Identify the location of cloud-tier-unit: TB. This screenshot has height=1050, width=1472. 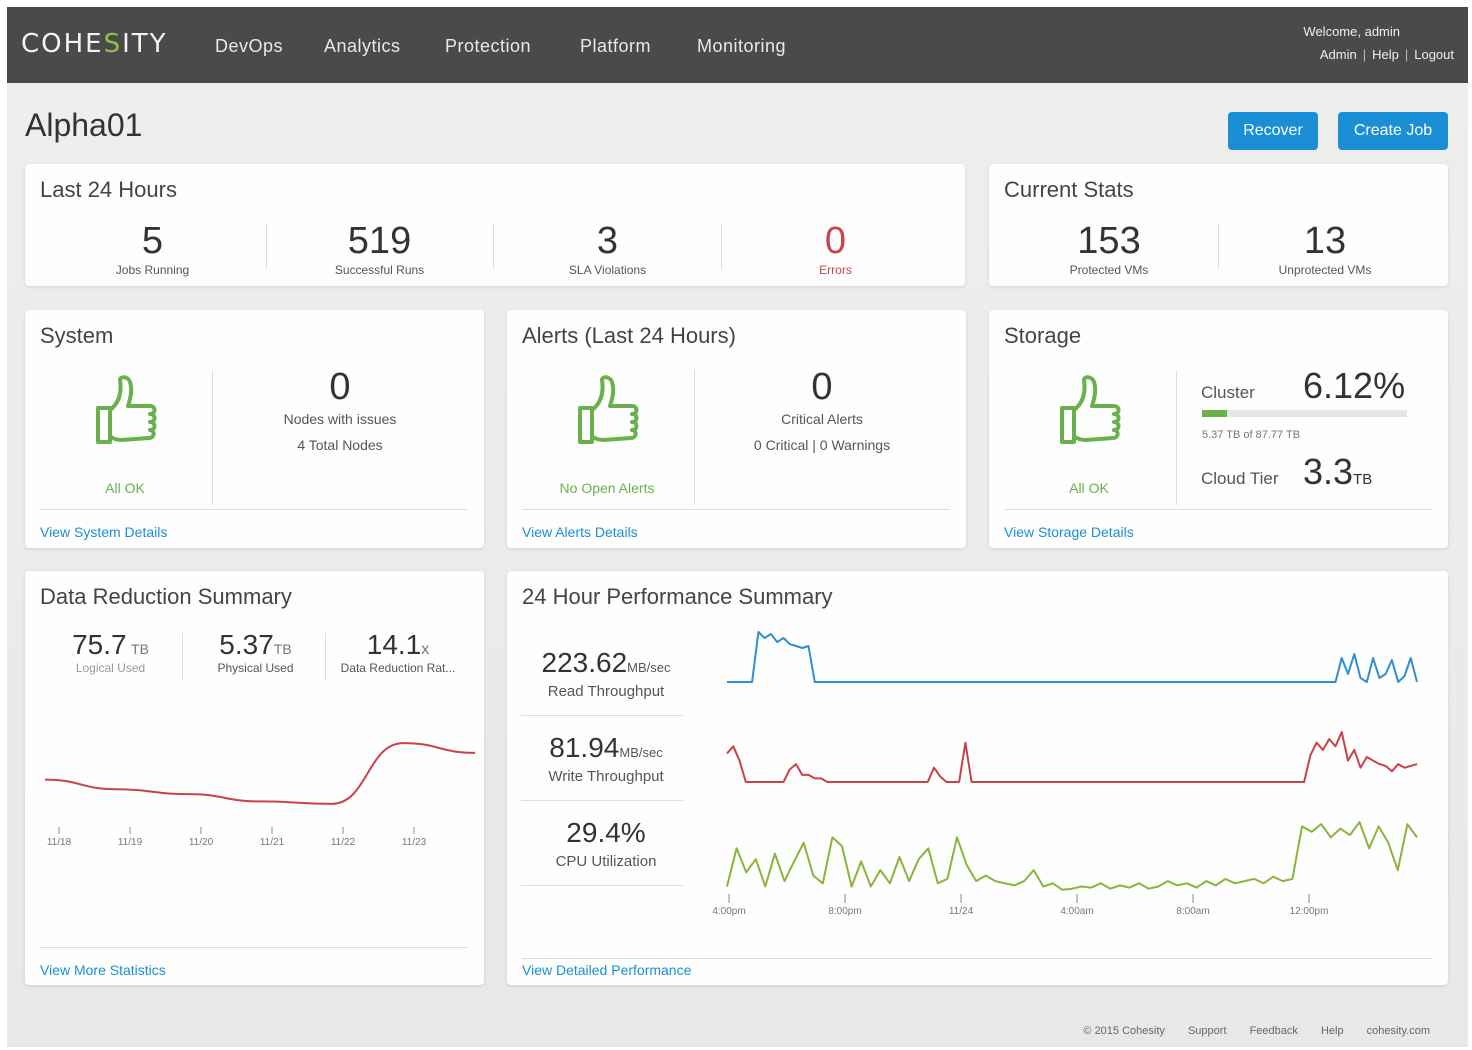
(1363, 479).